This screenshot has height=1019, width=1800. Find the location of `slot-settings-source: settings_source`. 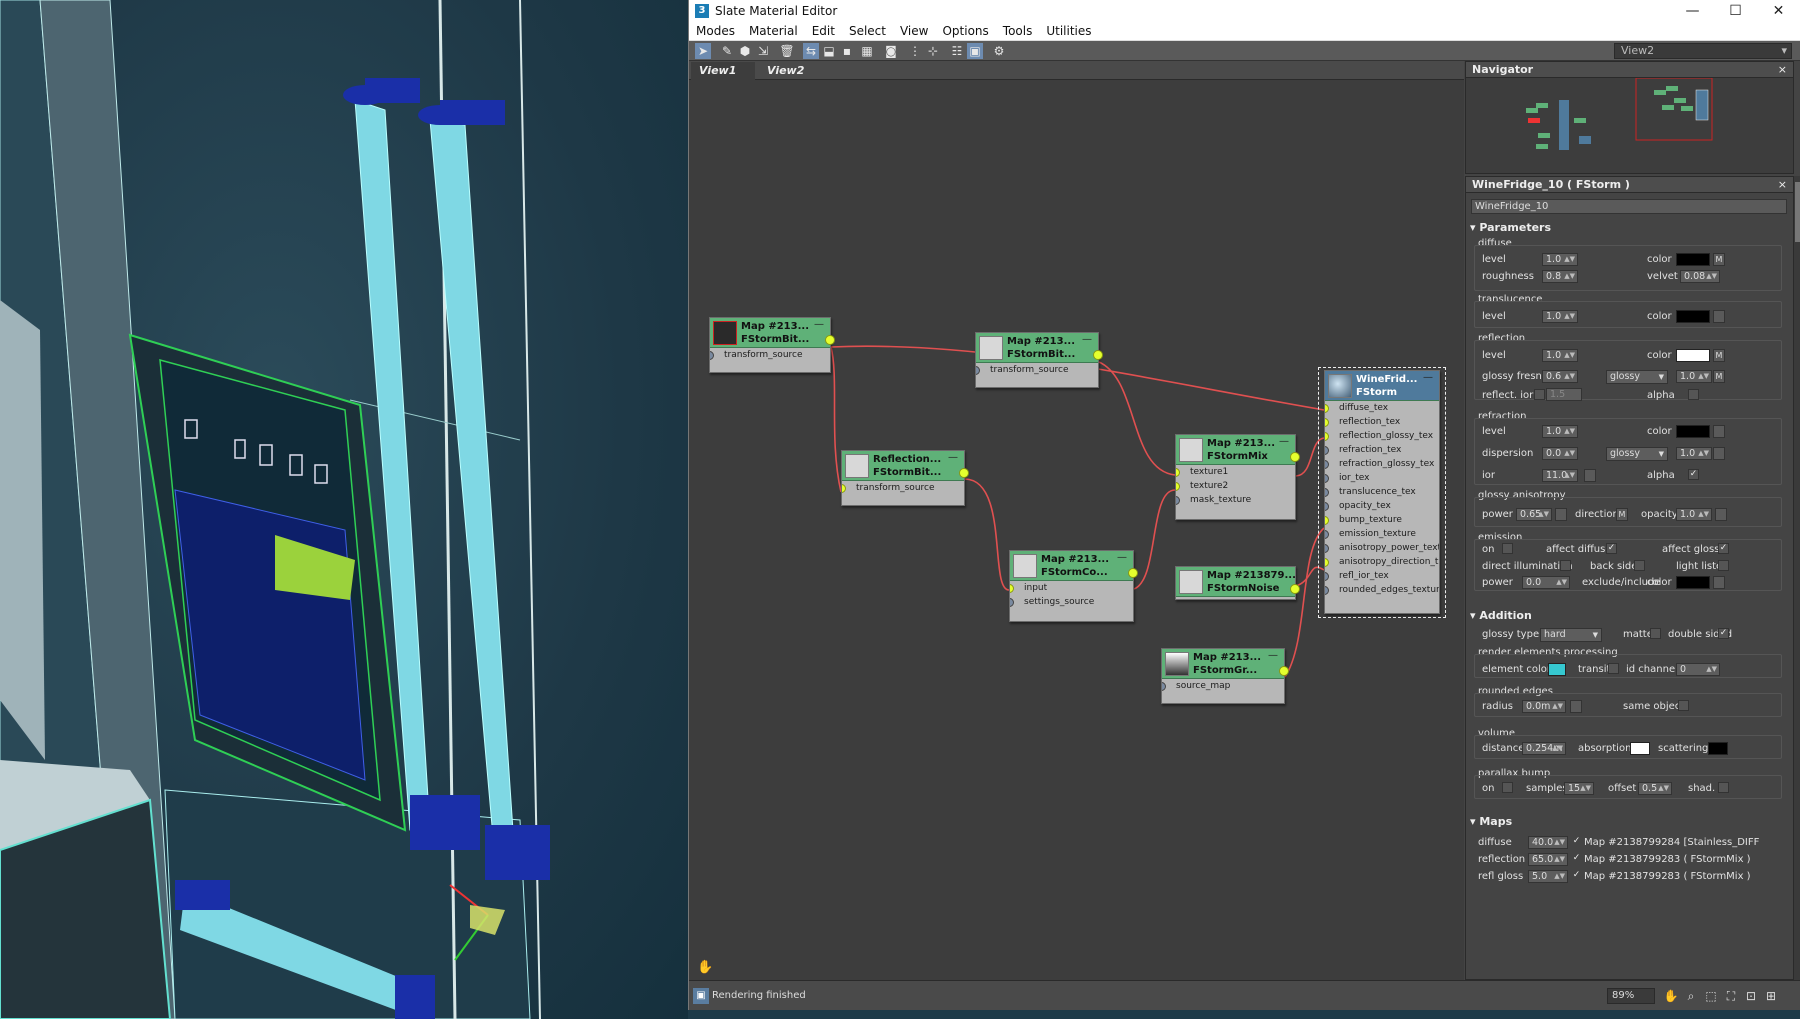

slot-settings-source: settings_source is located at coordinates (1071, 602).